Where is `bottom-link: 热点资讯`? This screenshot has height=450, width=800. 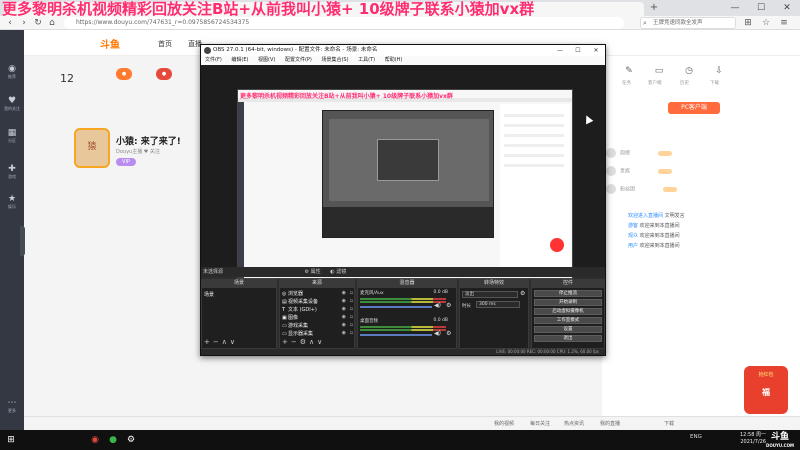
bottom-link: 热点资讯 is located at coordinates (574, 423).